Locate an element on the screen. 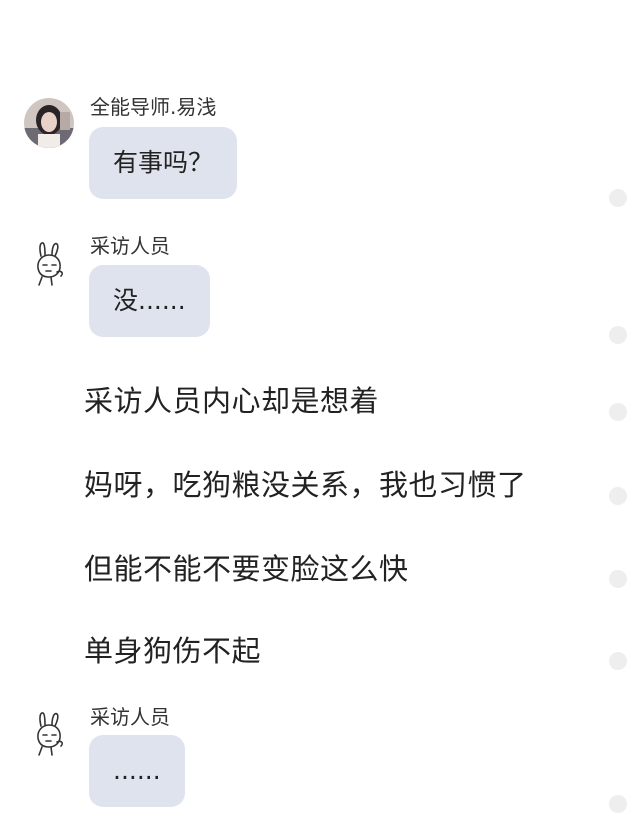 The height and width of the screenshot is (829, 640). narration-line: 但能不能不要变脸这么快 is located at coordinates (246, 569).